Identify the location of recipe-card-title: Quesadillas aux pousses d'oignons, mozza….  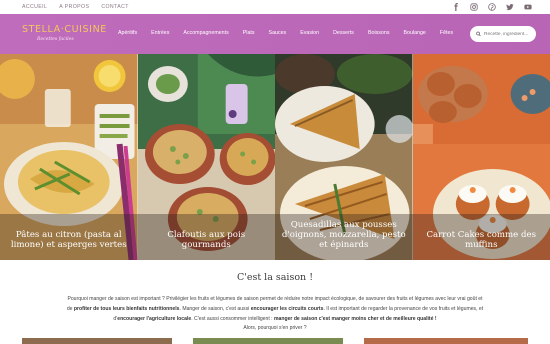
(343, 235).